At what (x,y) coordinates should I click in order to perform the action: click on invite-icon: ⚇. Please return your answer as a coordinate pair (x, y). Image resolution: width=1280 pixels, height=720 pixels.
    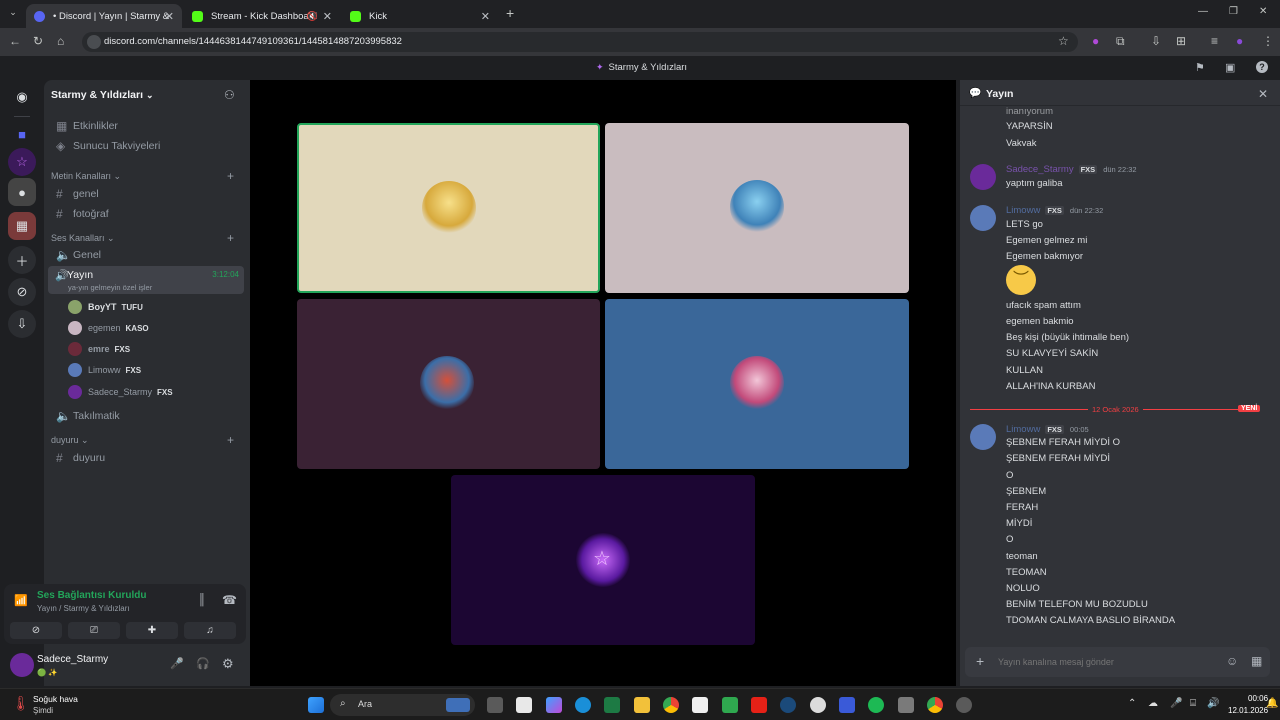
    Looking at the image, I should click on (229, 95).